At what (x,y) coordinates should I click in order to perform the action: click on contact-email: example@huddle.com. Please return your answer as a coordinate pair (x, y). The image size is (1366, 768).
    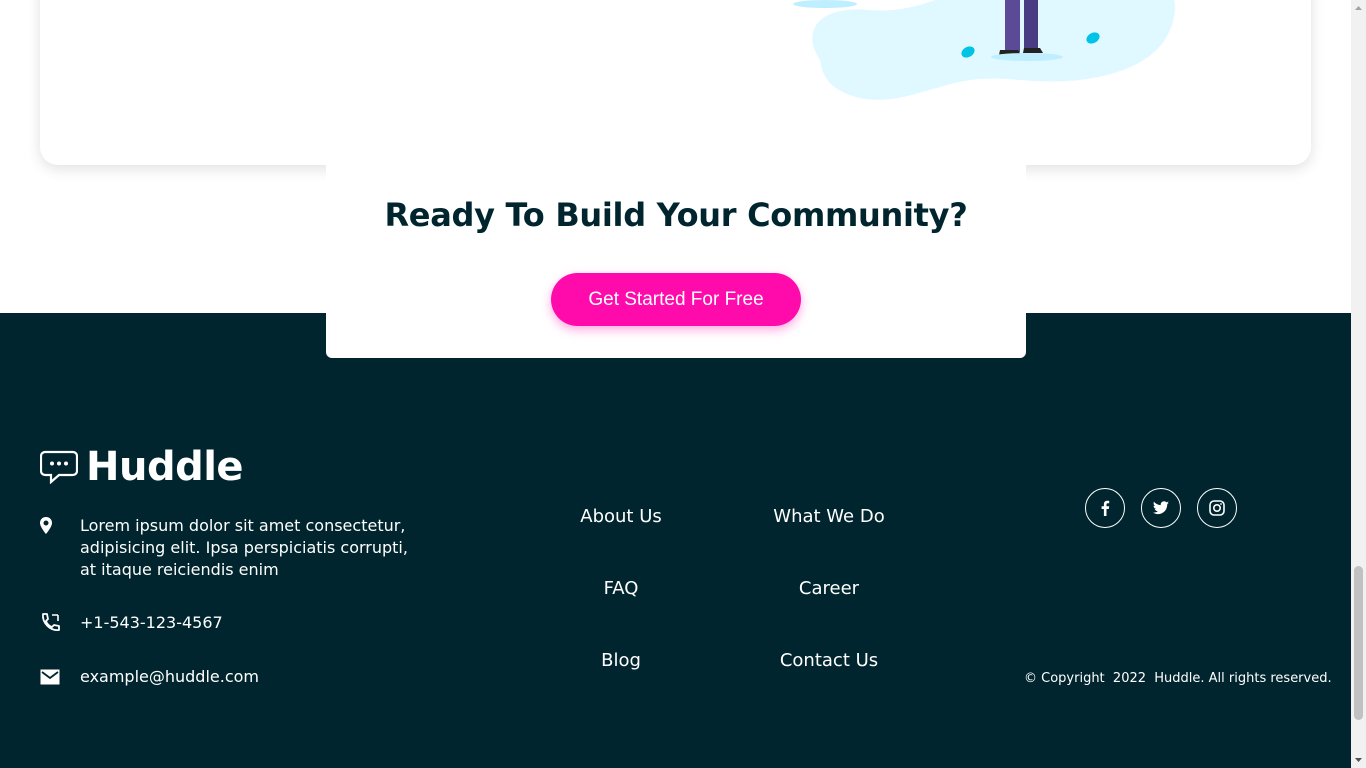
    Looking at the image, I should click on (230, 677).